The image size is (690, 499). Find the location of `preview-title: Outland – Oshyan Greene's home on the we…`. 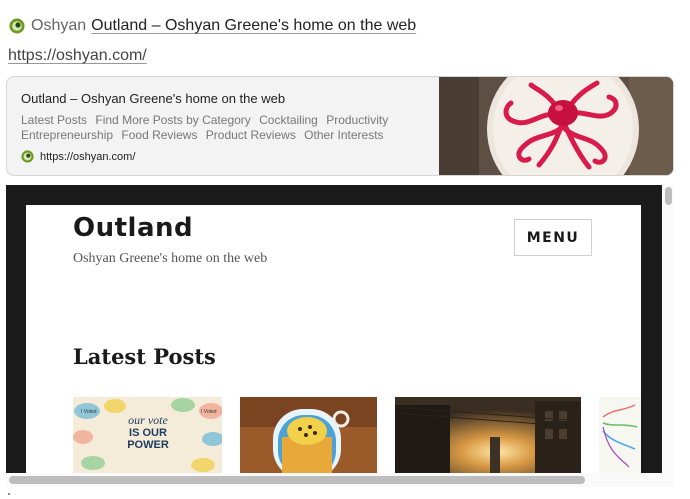

preview-title: Outland – Oshyan Greene's home on the we… is located at coordinates (153, 98).